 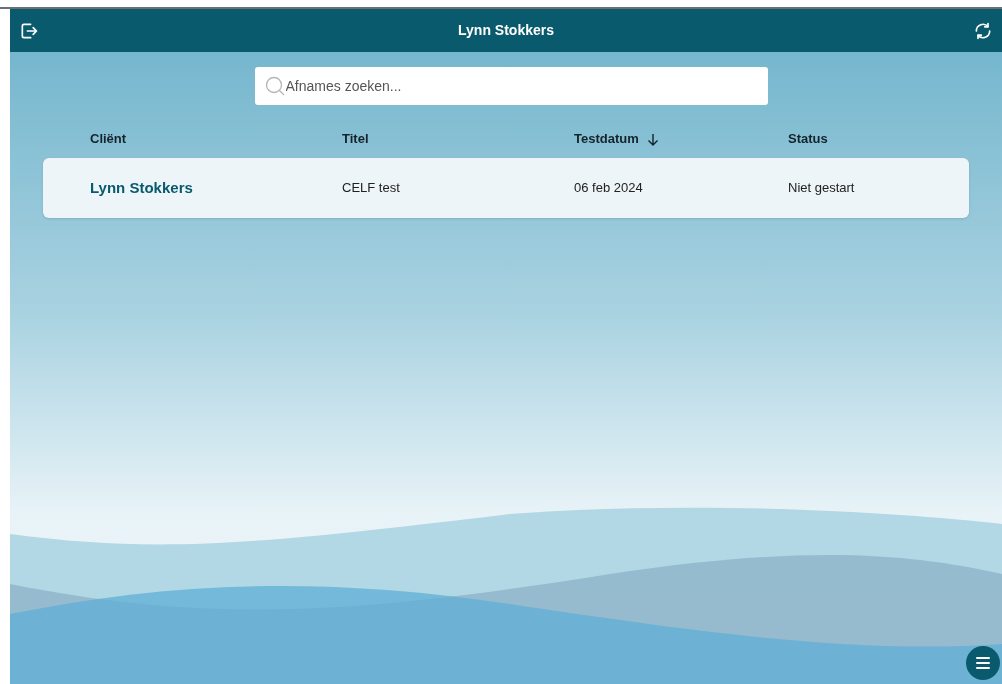 I want to click on sort-arrow-icon, so click(x=652, y=139).